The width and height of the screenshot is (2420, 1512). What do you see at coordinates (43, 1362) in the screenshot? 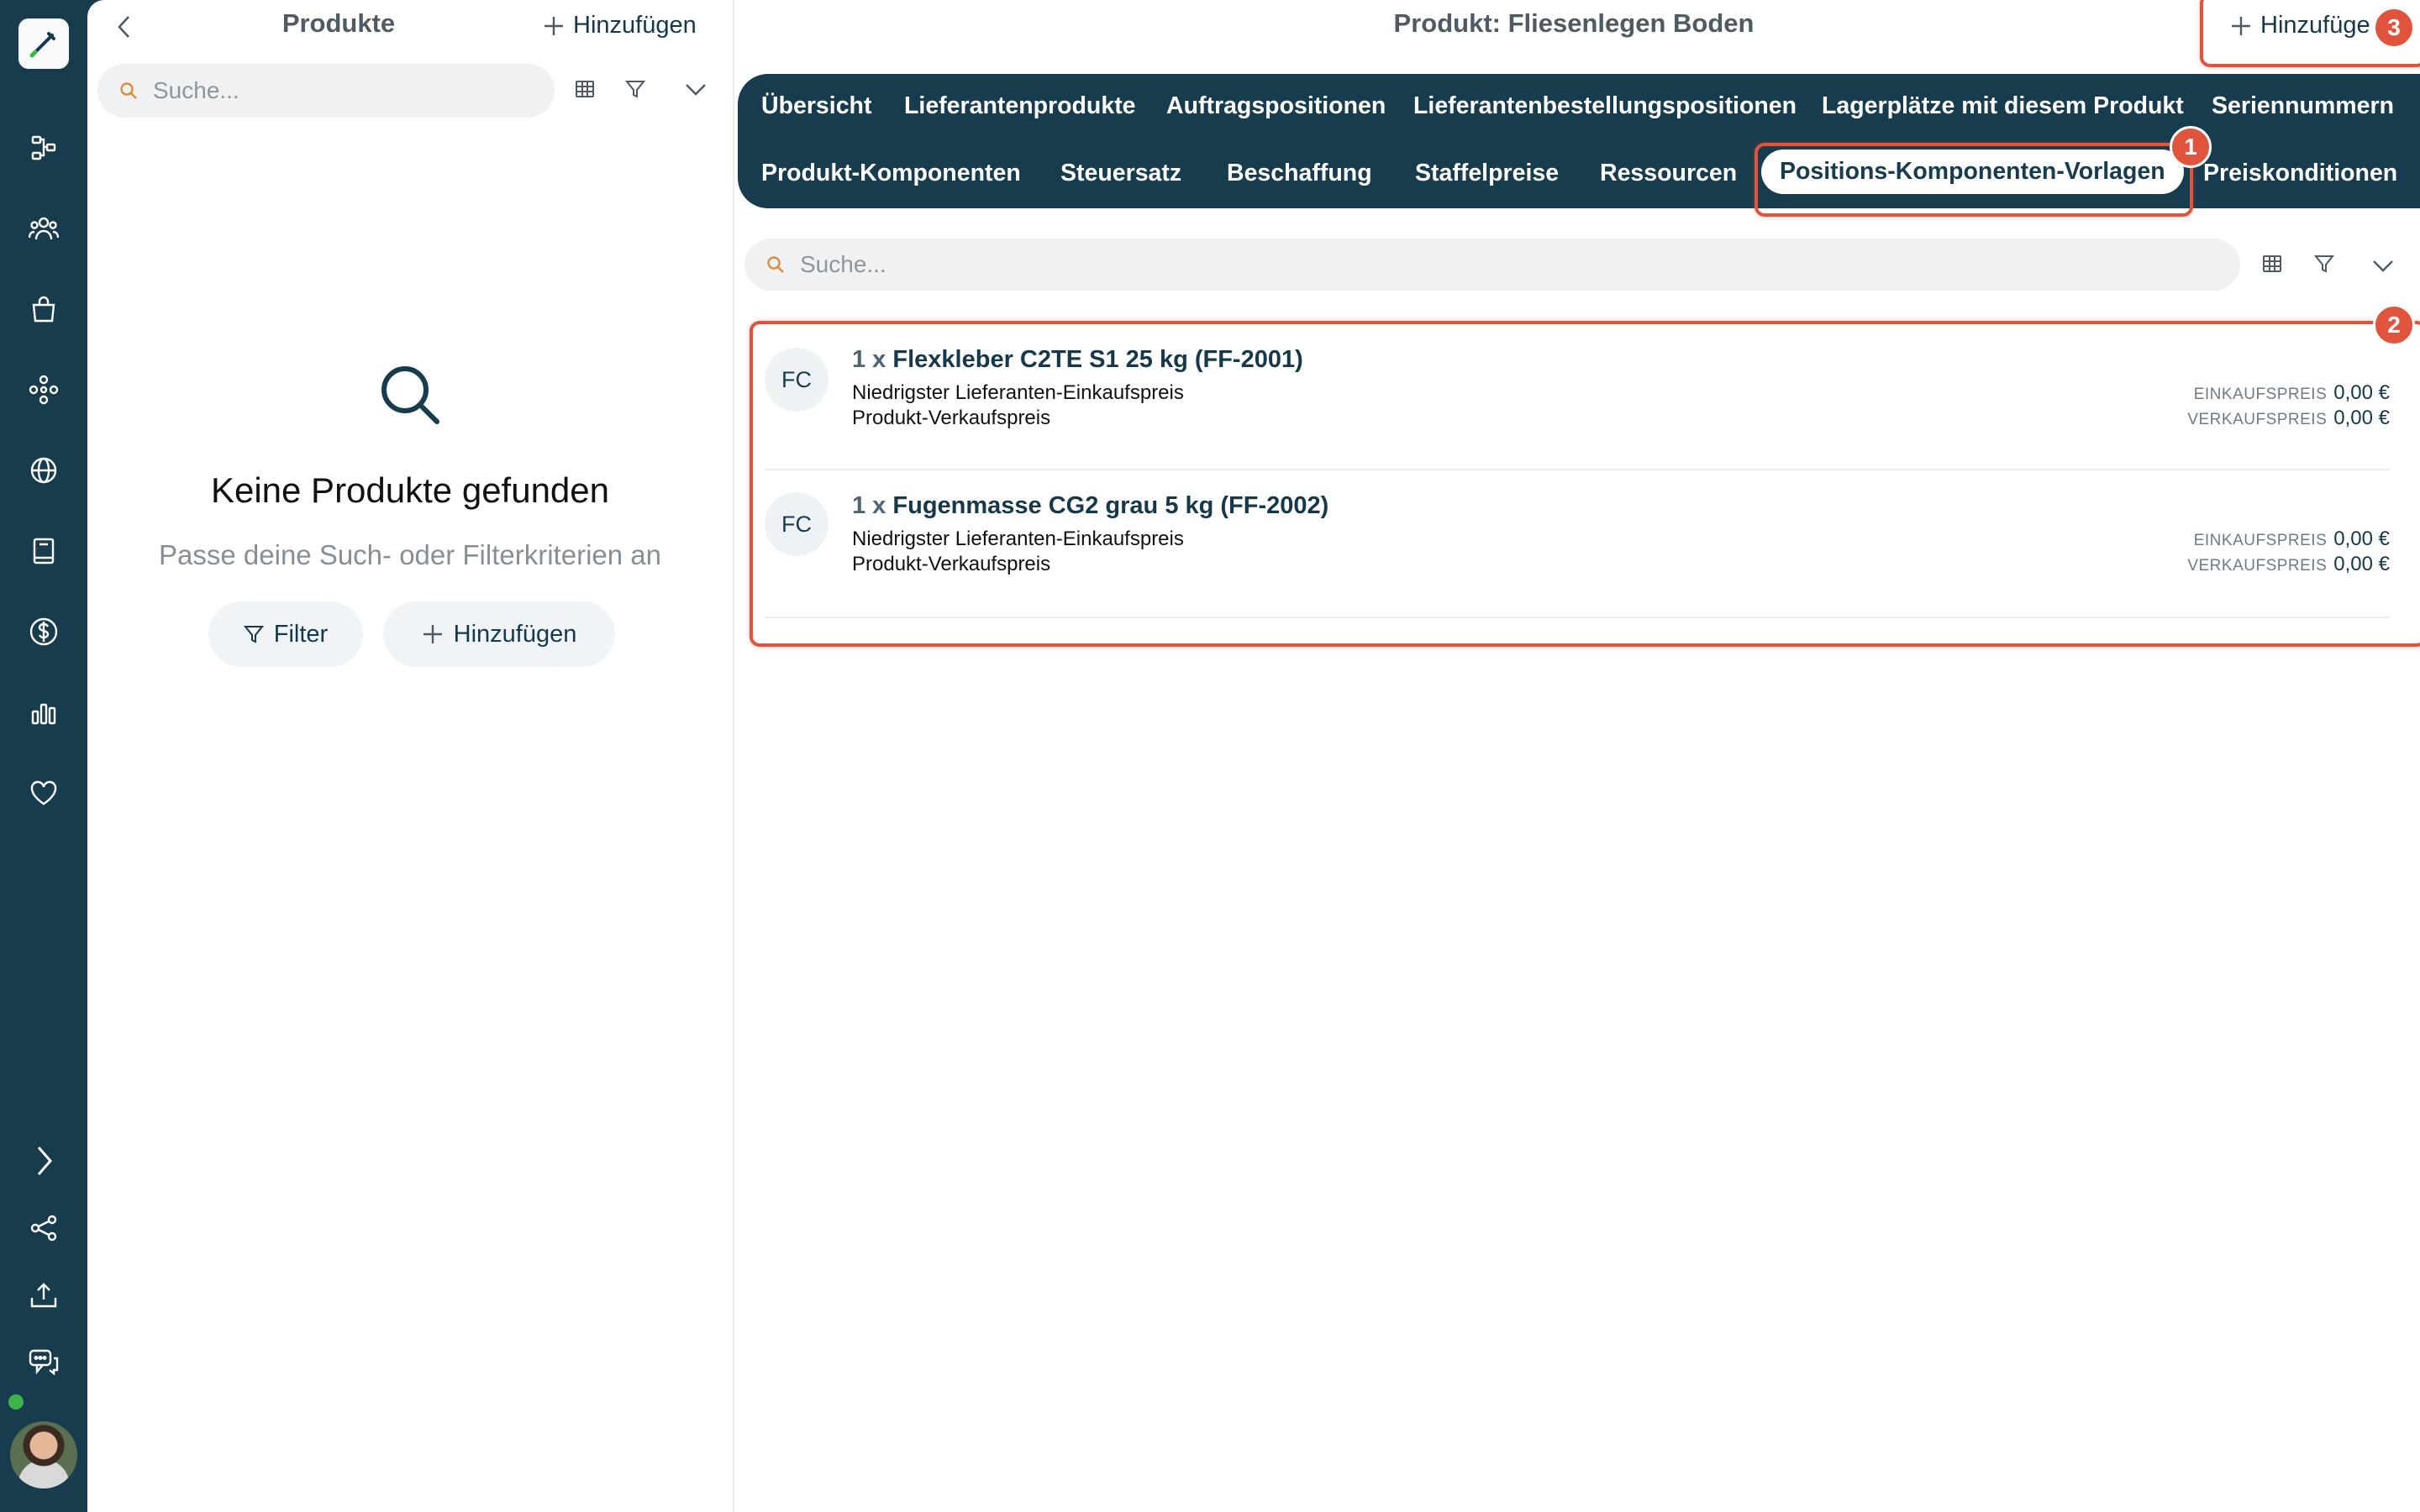
I see `chat-icon` at bounding box center [43, 1362].